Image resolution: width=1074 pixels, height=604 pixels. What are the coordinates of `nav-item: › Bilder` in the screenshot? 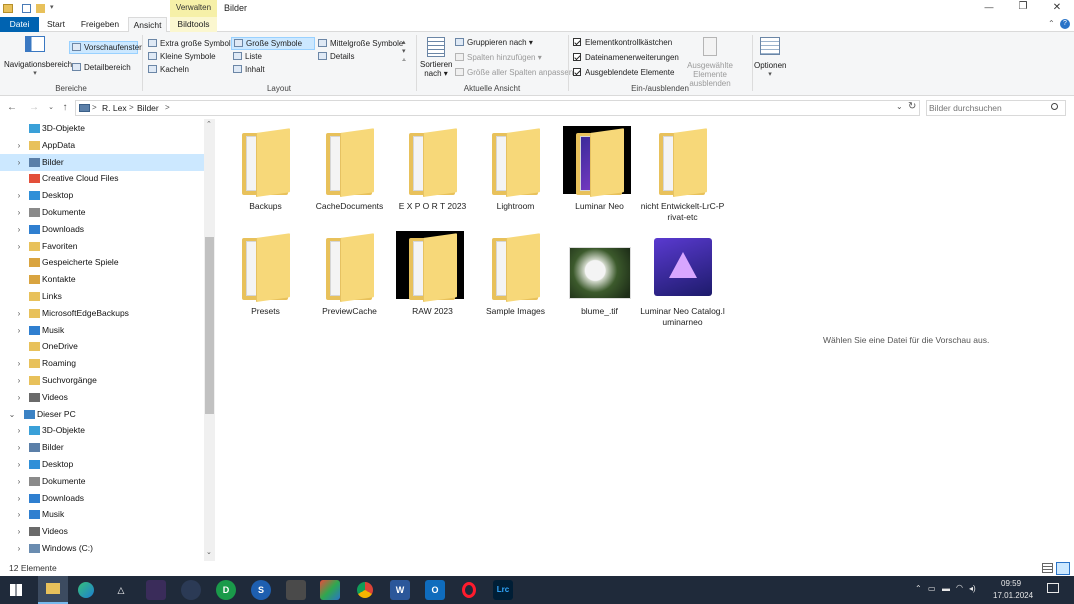 It's located at (102, 162).